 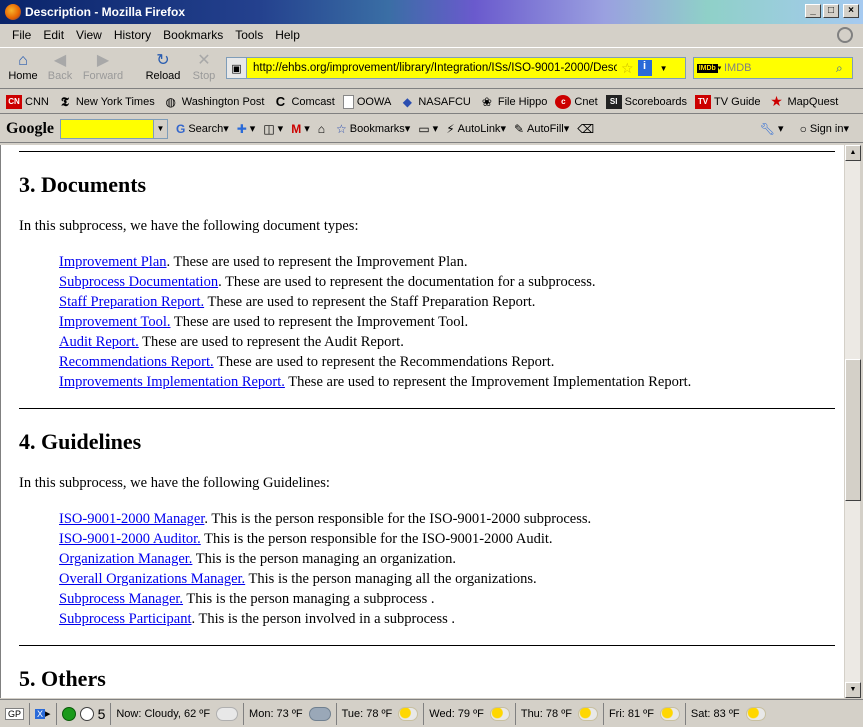 What do you see at coordinates (522, 101) in the screenshot?
I see `bookmark-label: File Hippo` at bounding box center [522, 101].